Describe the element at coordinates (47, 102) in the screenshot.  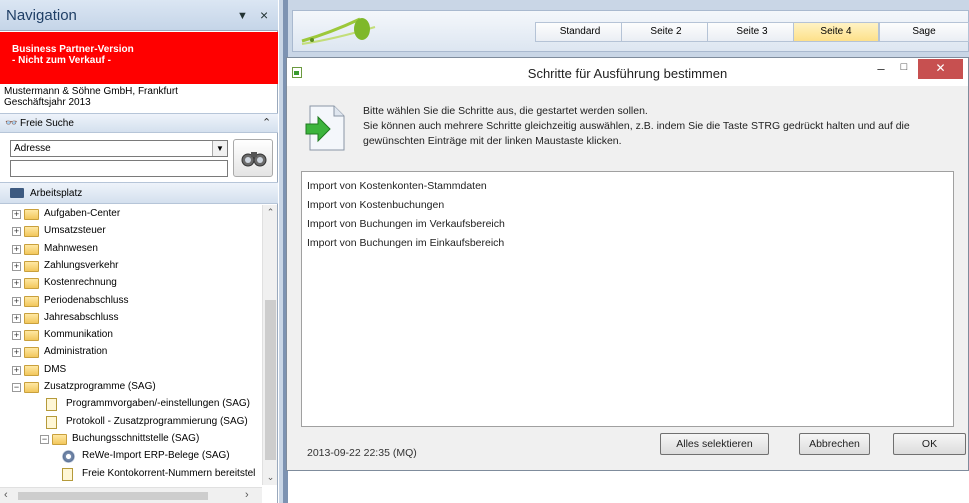
I see `fiscal-year: Geschäftsjahr 2013` at that location.